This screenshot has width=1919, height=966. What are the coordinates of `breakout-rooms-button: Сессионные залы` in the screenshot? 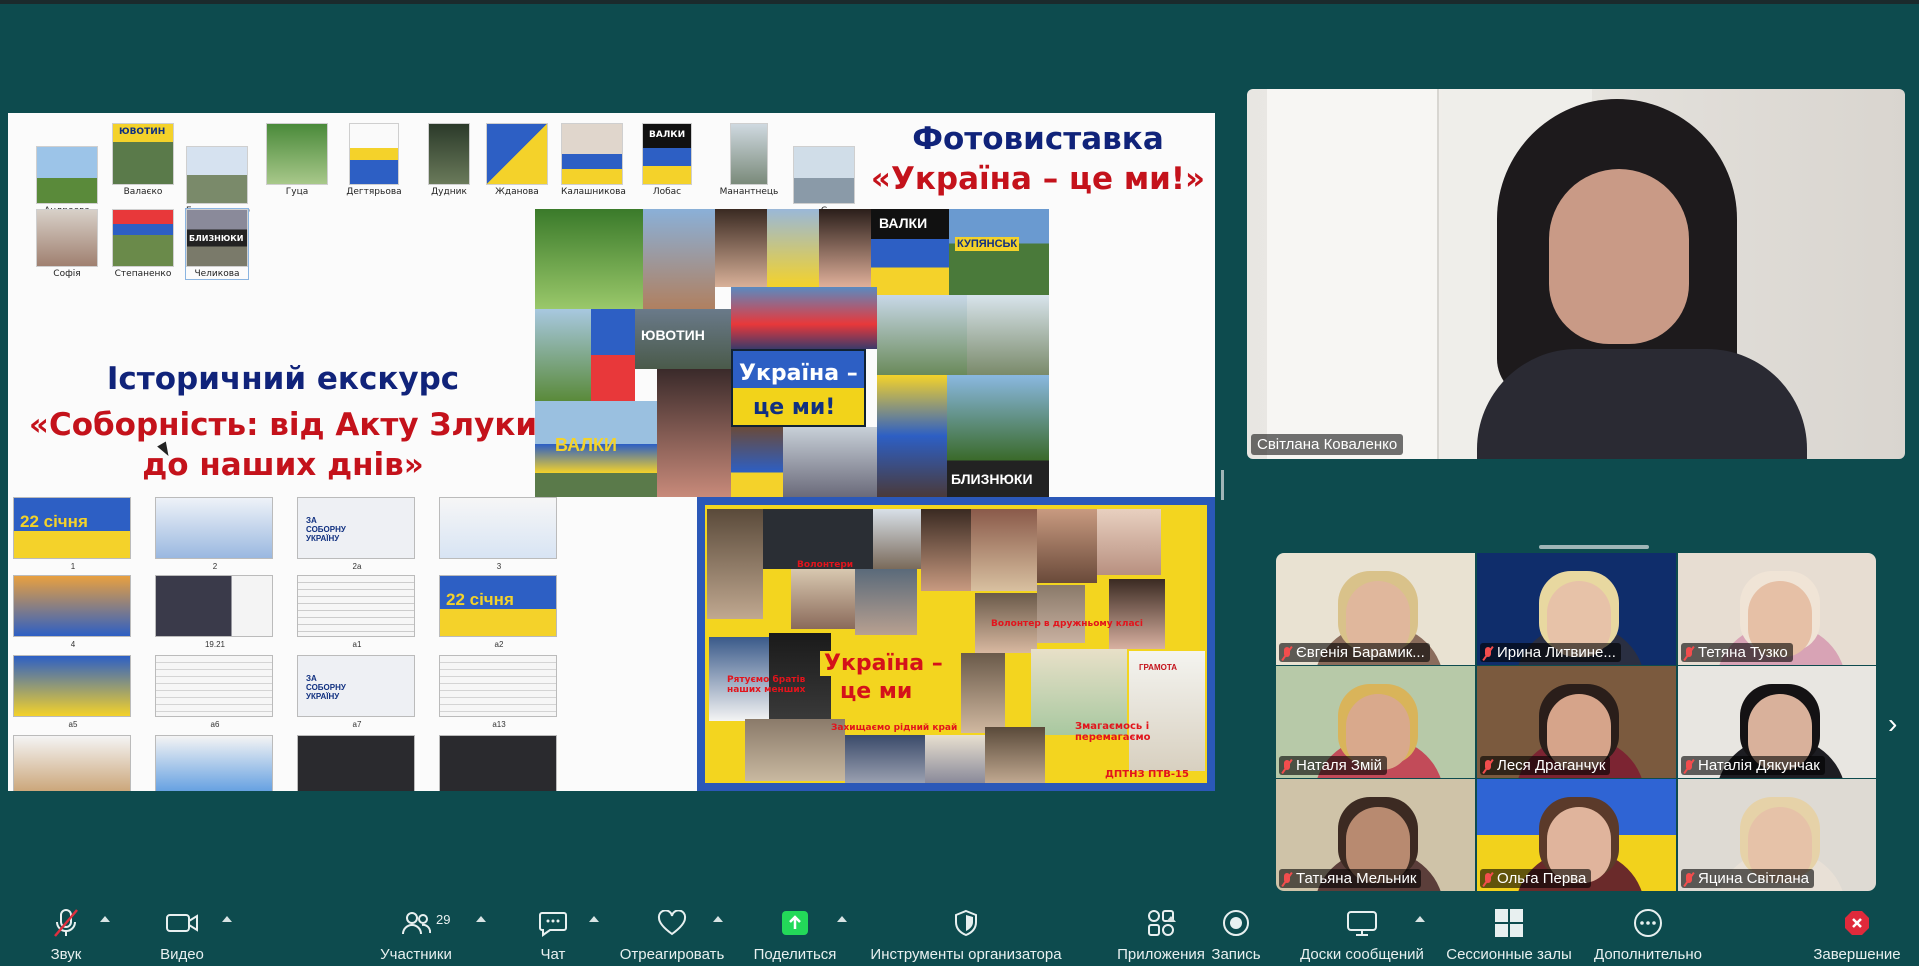 It's located at (1509, 934).